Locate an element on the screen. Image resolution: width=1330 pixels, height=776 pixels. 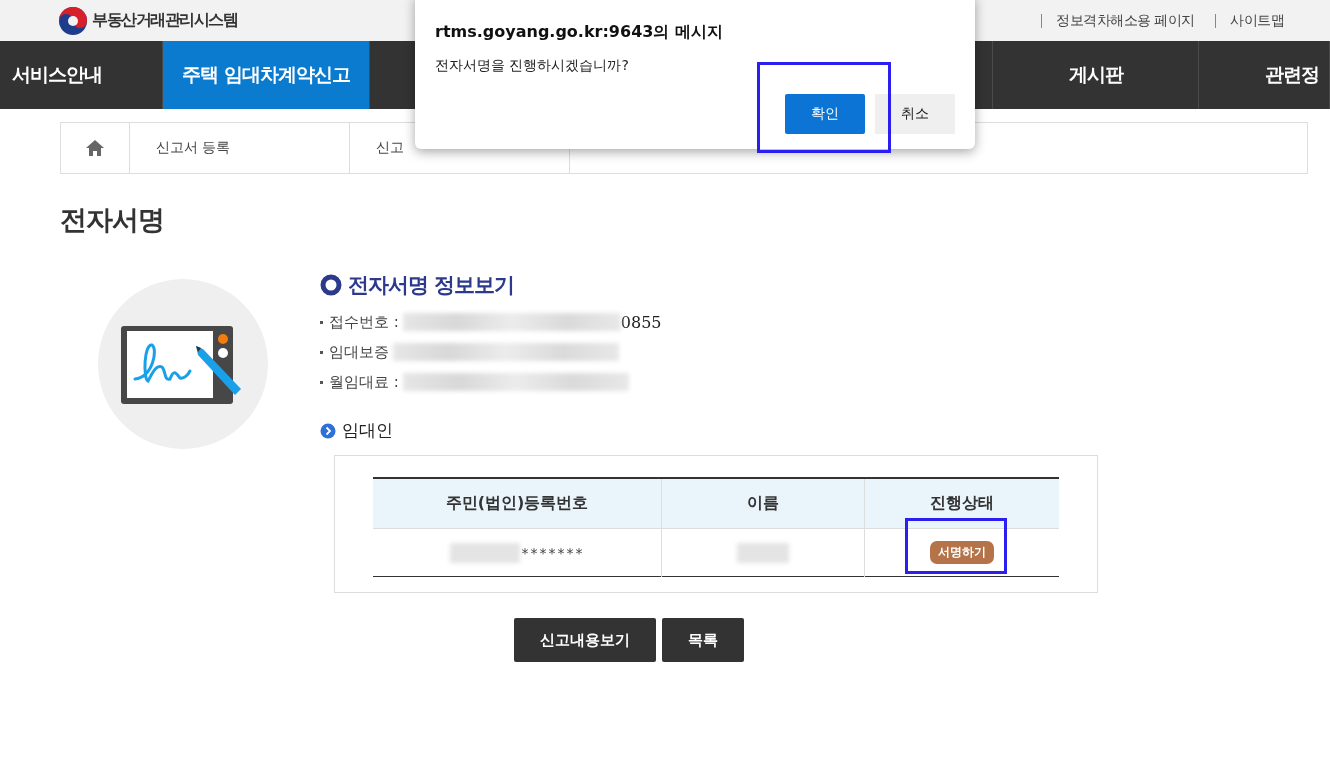
utility-link: 사이트맵 is located at coordinates (1257, 20).